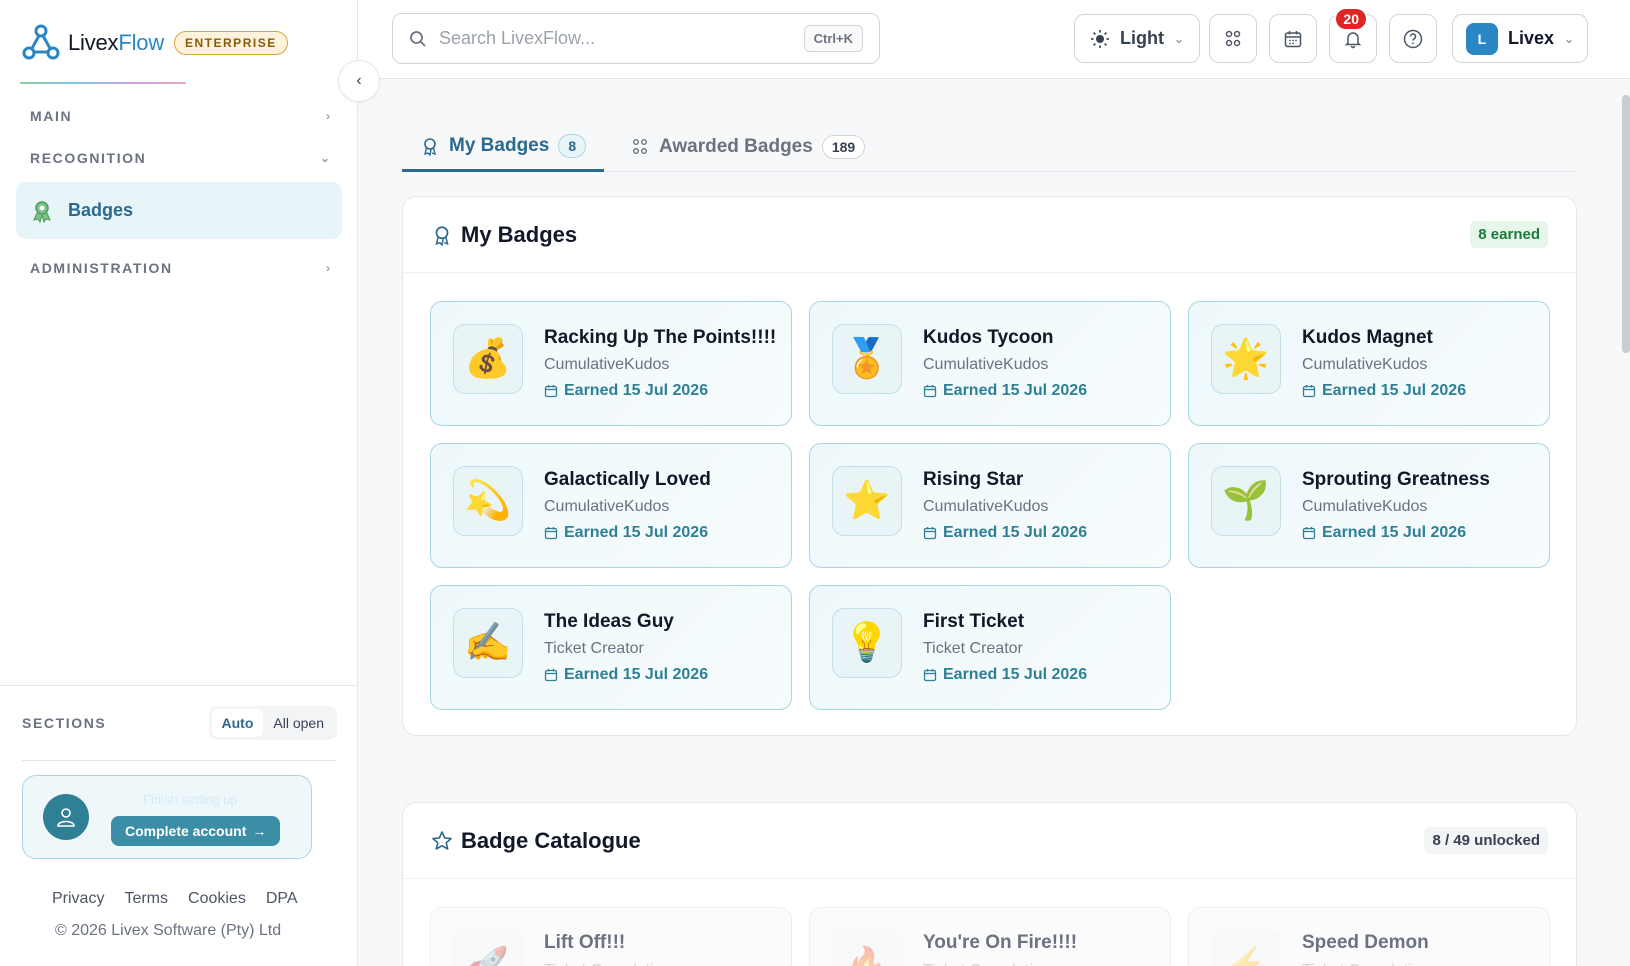  I want to click on copyright: © 2026 Livex Software (Pty) Ltd, so click(168, 930).